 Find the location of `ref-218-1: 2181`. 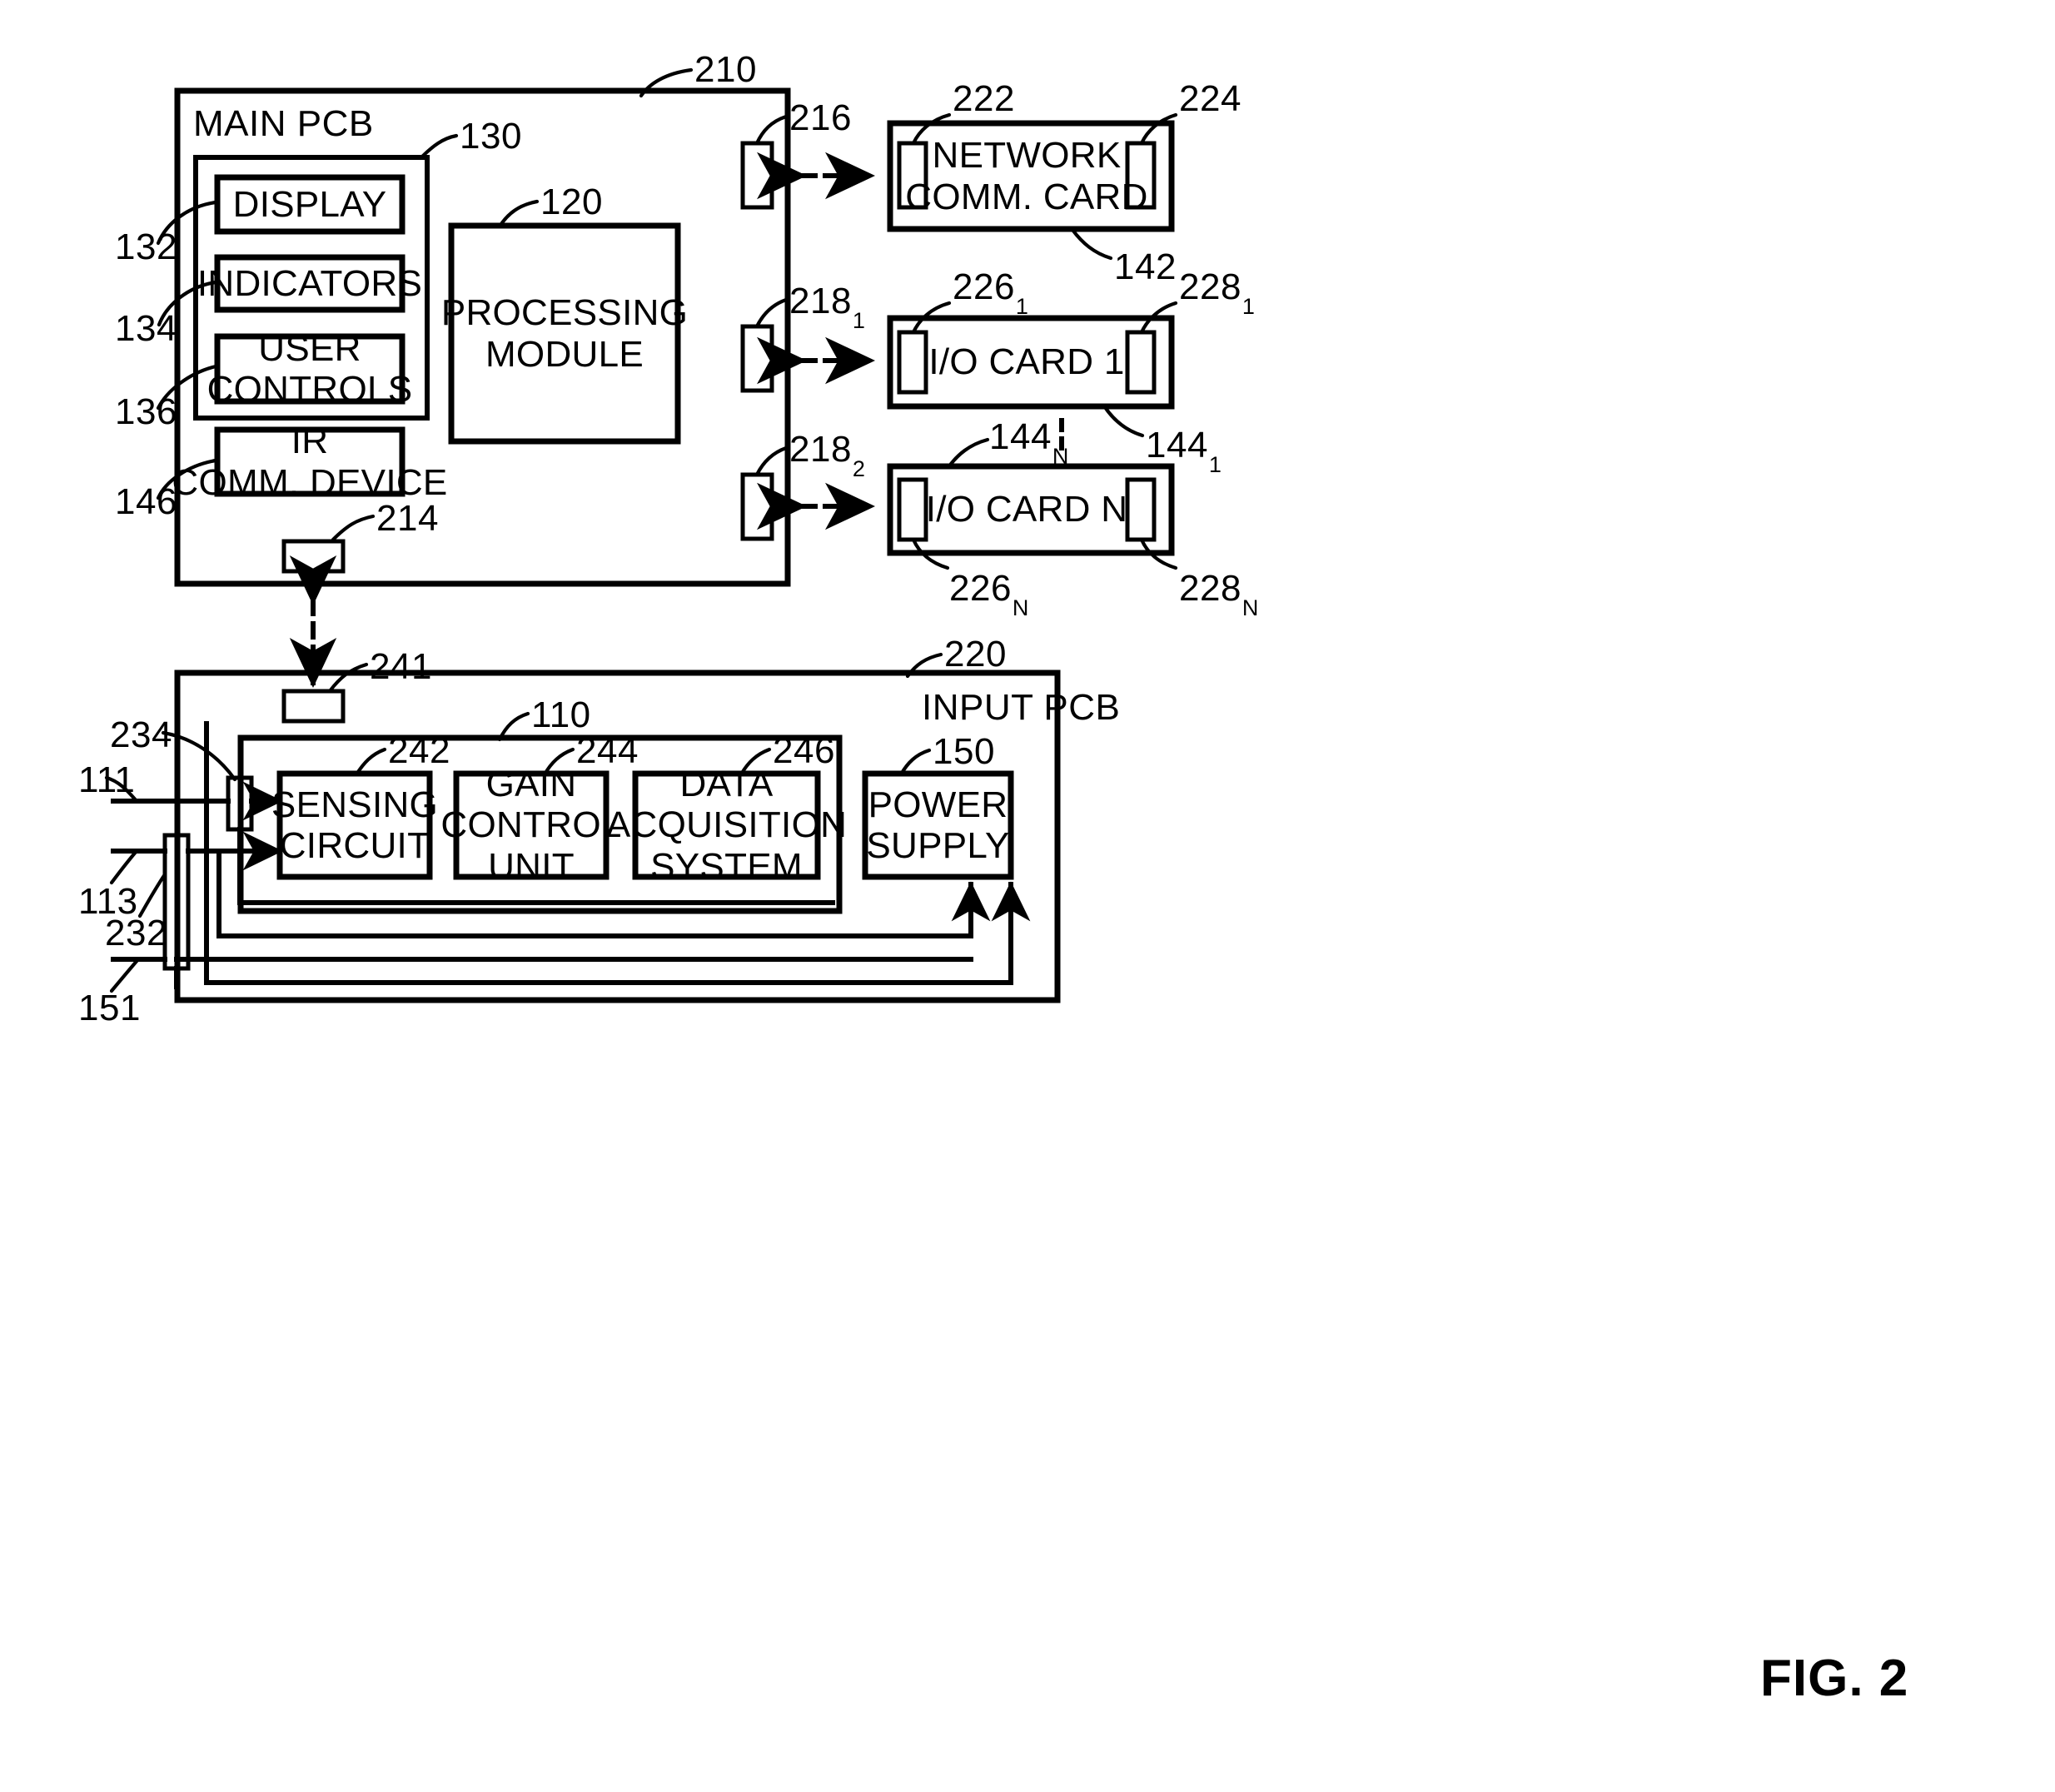

ref-218-1: 2181 is located at coordinates (827, 307).